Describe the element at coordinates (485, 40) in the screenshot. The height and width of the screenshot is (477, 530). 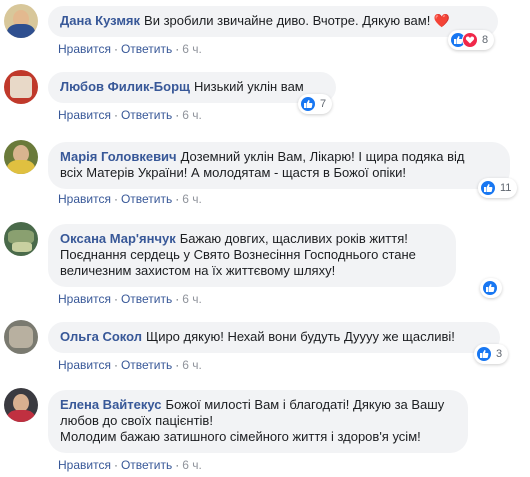
I see `reaction-count: 8` at that location.